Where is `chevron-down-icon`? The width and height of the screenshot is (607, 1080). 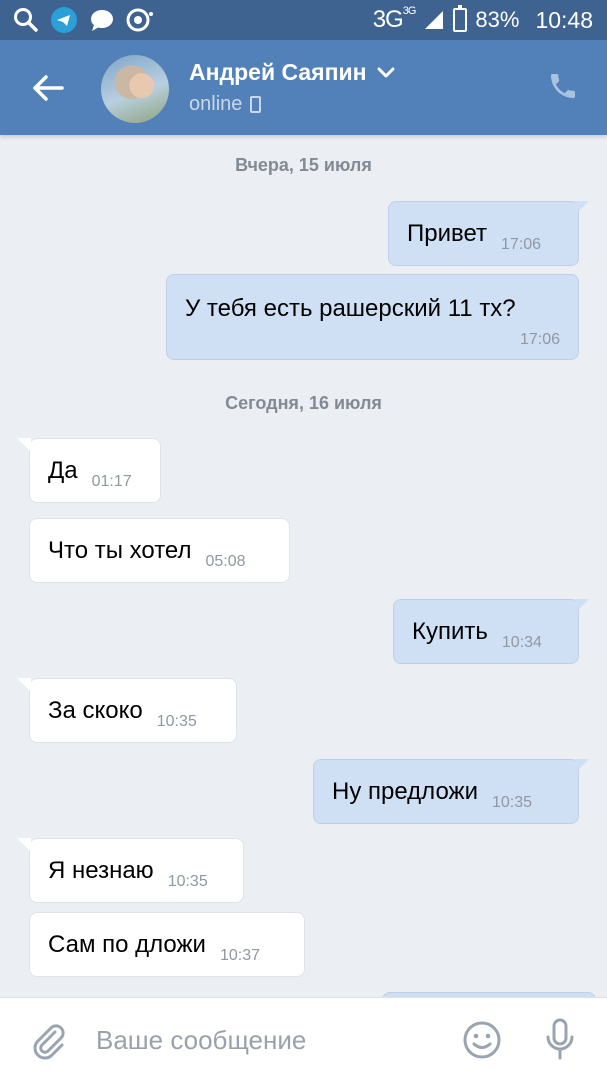
chevron-down-icon is located at coordinates (385, 72).